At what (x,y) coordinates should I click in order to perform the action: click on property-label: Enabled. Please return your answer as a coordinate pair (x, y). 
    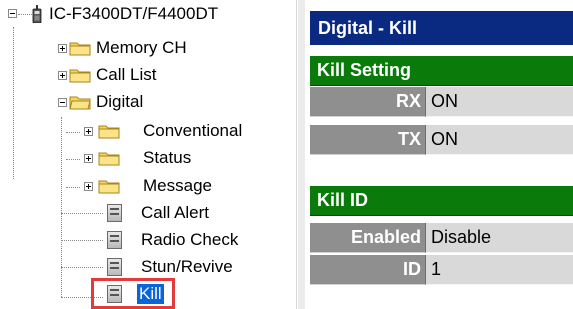
    Looking at the image, I should click on (368, 238).